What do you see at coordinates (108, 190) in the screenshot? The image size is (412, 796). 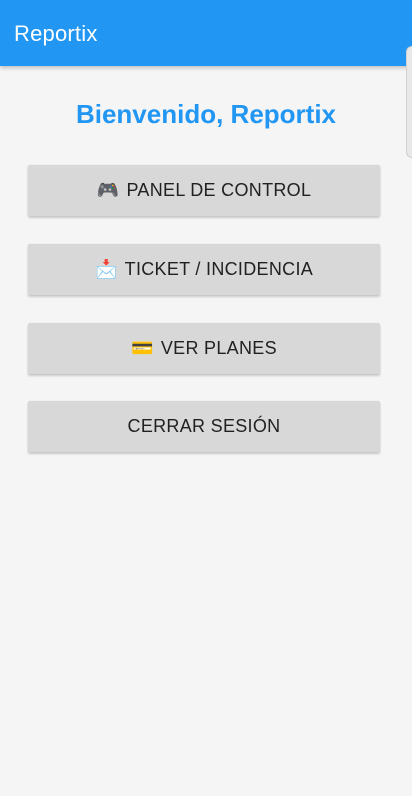 I see `gamepad-icon: 🎮` at bounding box center [108, 190].